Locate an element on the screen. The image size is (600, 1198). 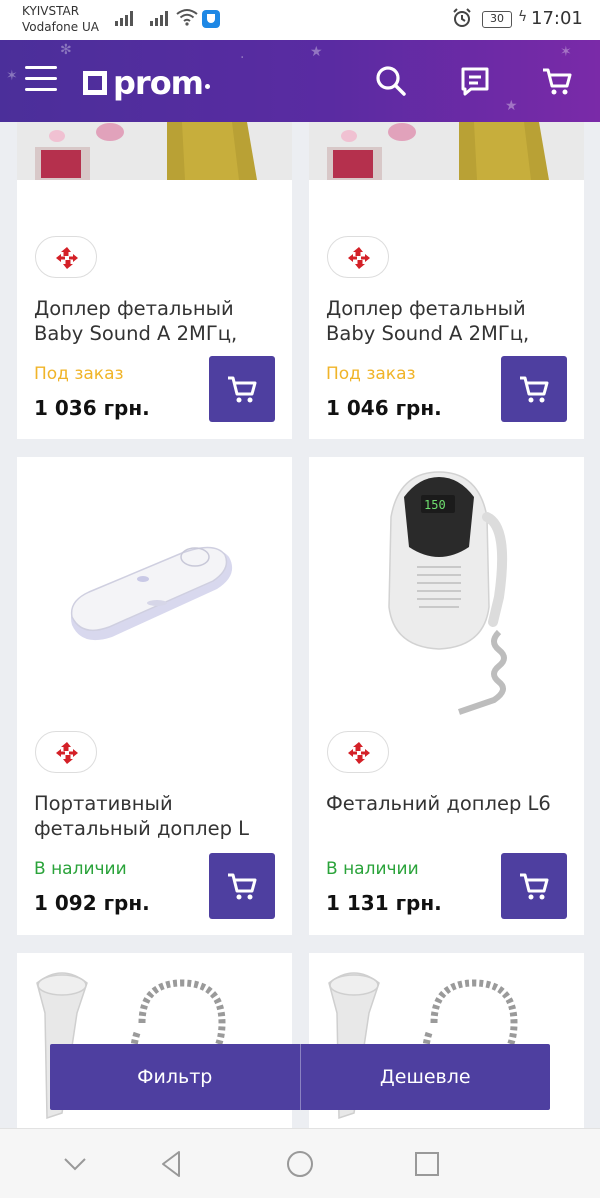
clock: 17:01 is located at coordinates (557, 18).